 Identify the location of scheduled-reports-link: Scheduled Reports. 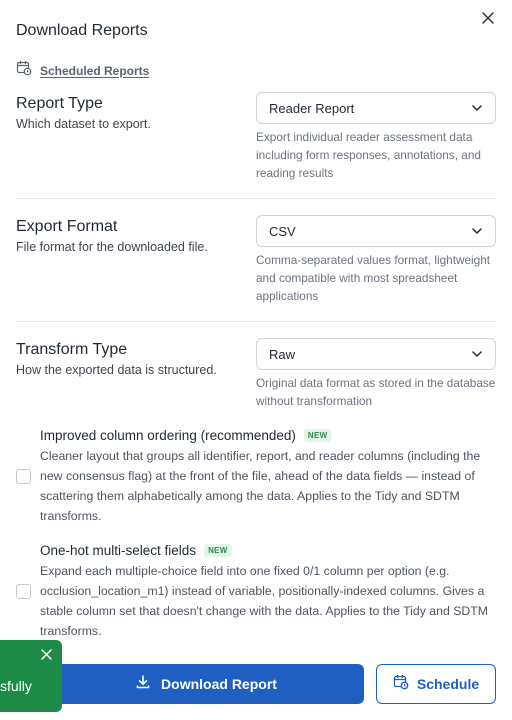
(82, 70).